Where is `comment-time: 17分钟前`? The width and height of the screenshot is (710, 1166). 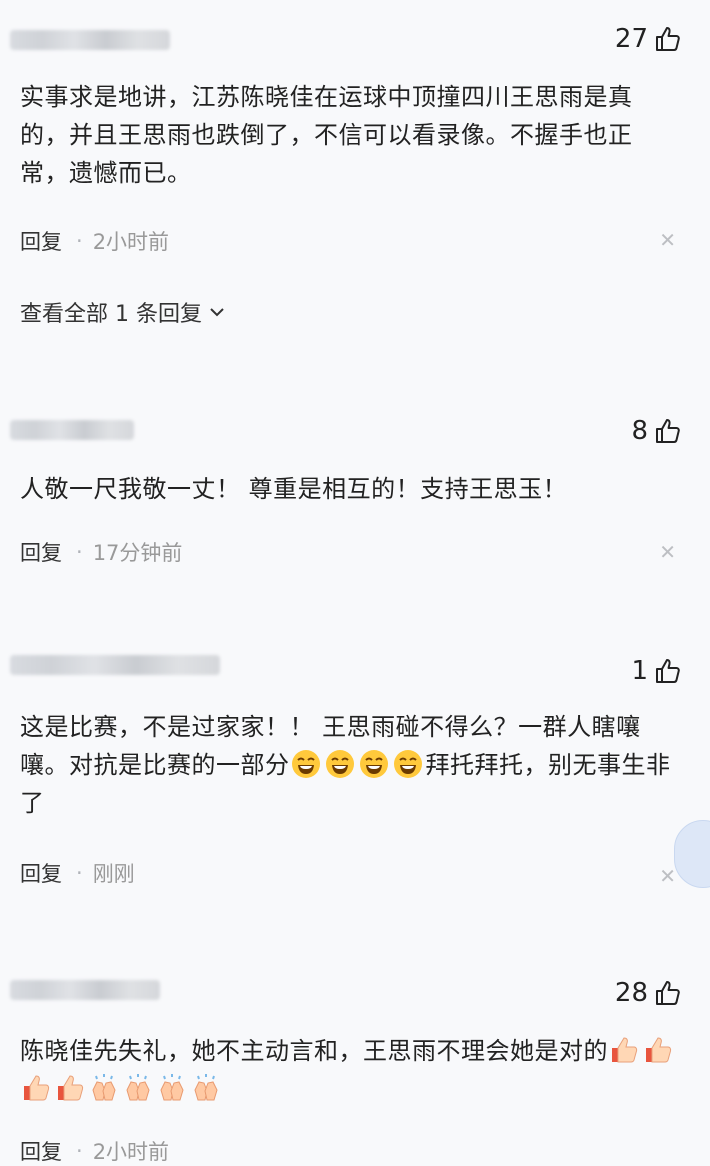
comment-time: 17分钟前 is located at coordinates (137, 553).